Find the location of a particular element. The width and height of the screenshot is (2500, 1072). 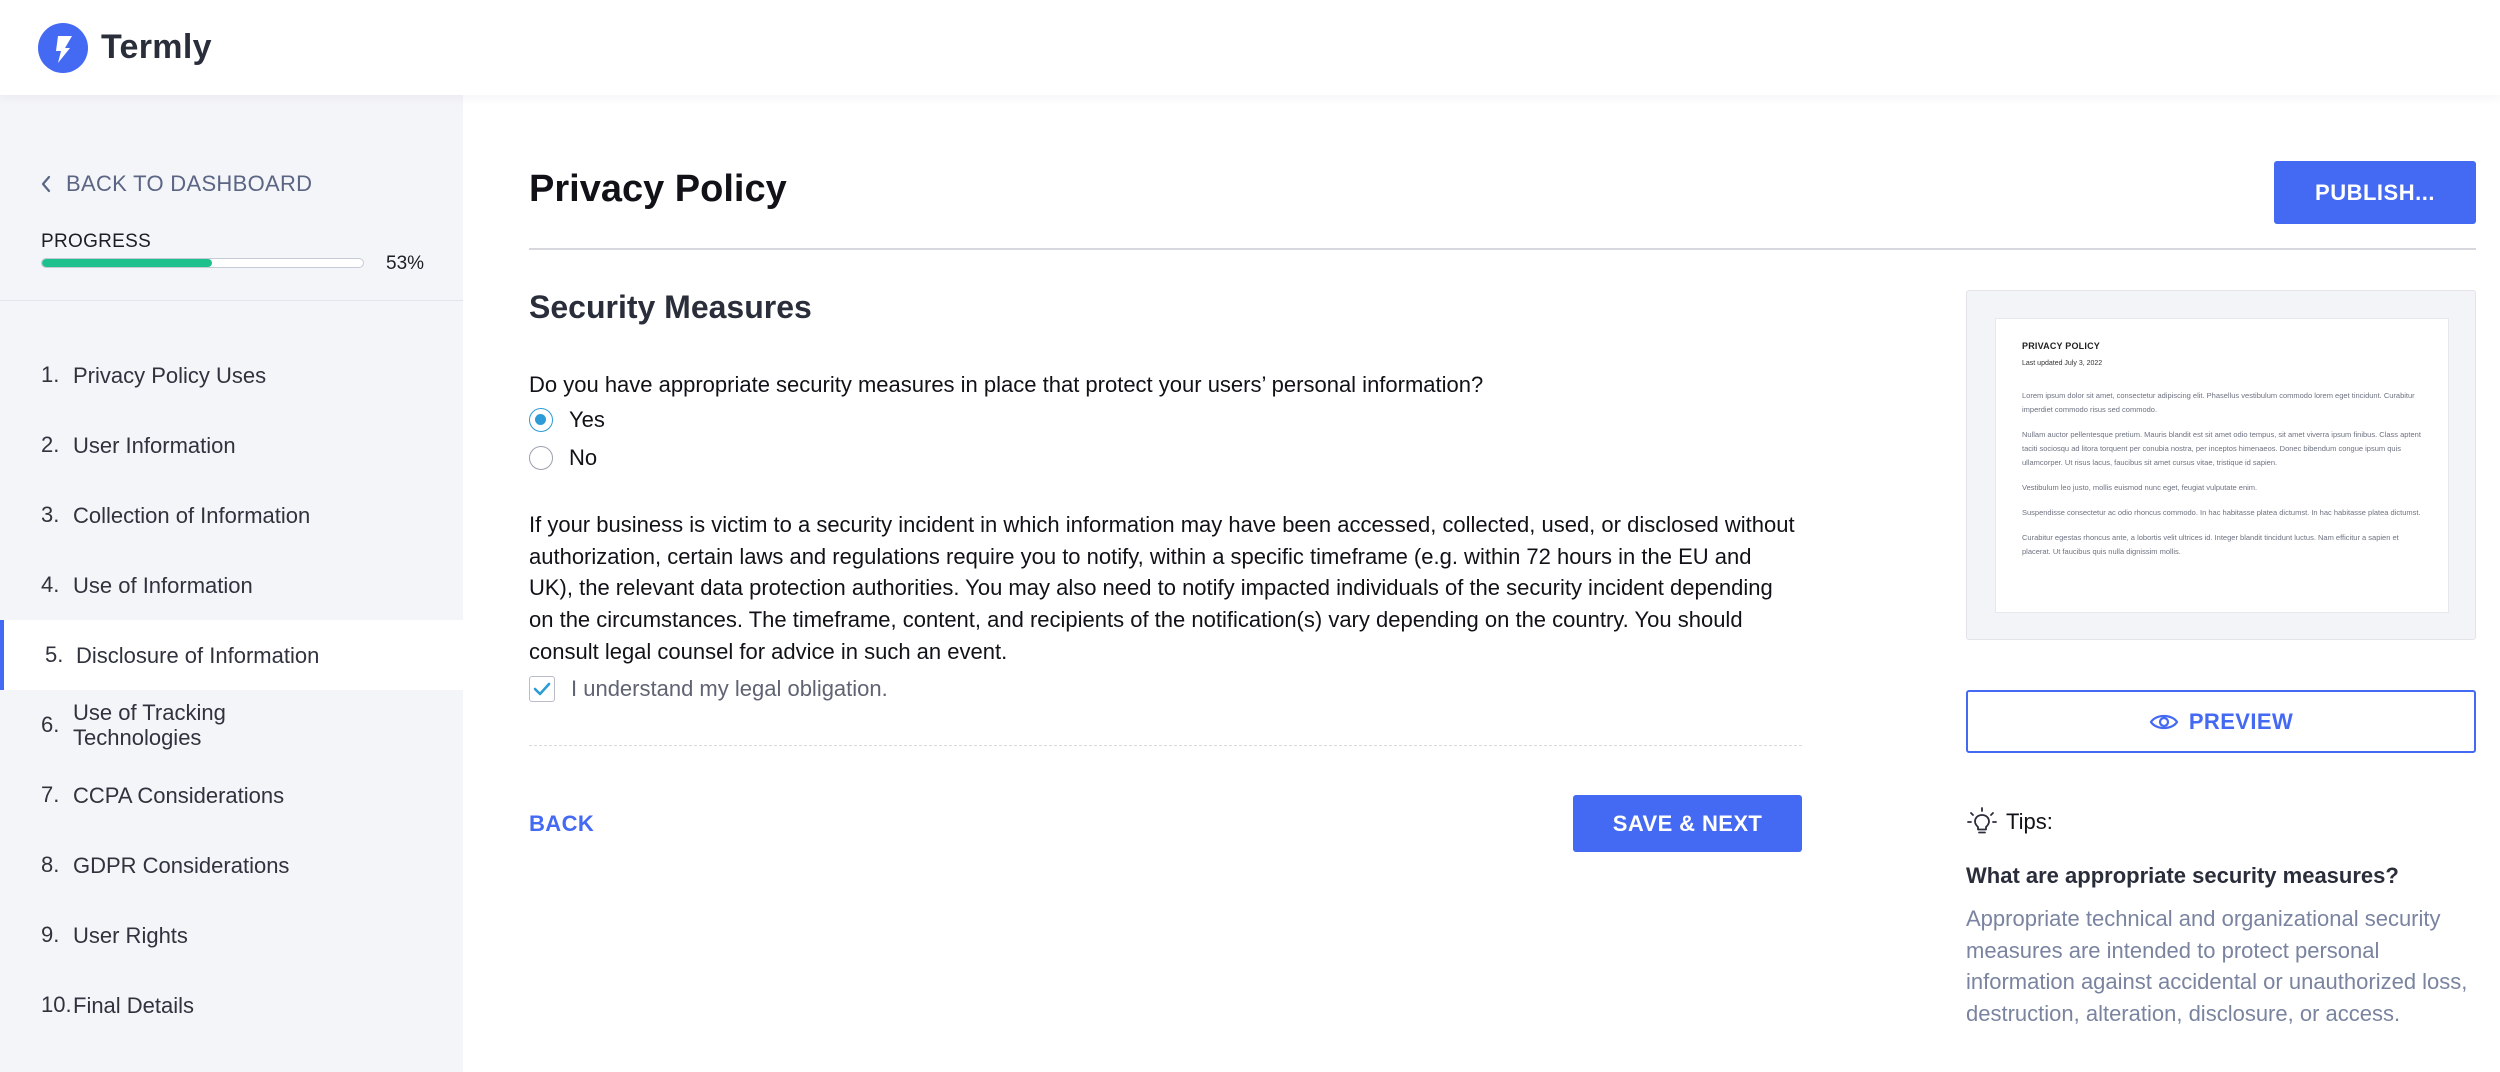

step-number: 5. is located at coordinates (54, 654).